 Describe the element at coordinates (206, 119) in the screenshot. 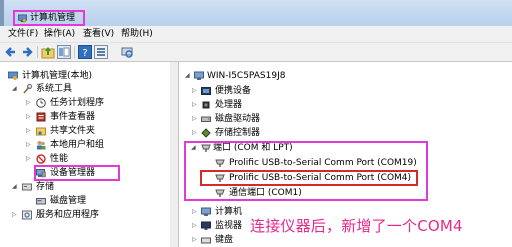

I see `disk-drive-icon` at that location.